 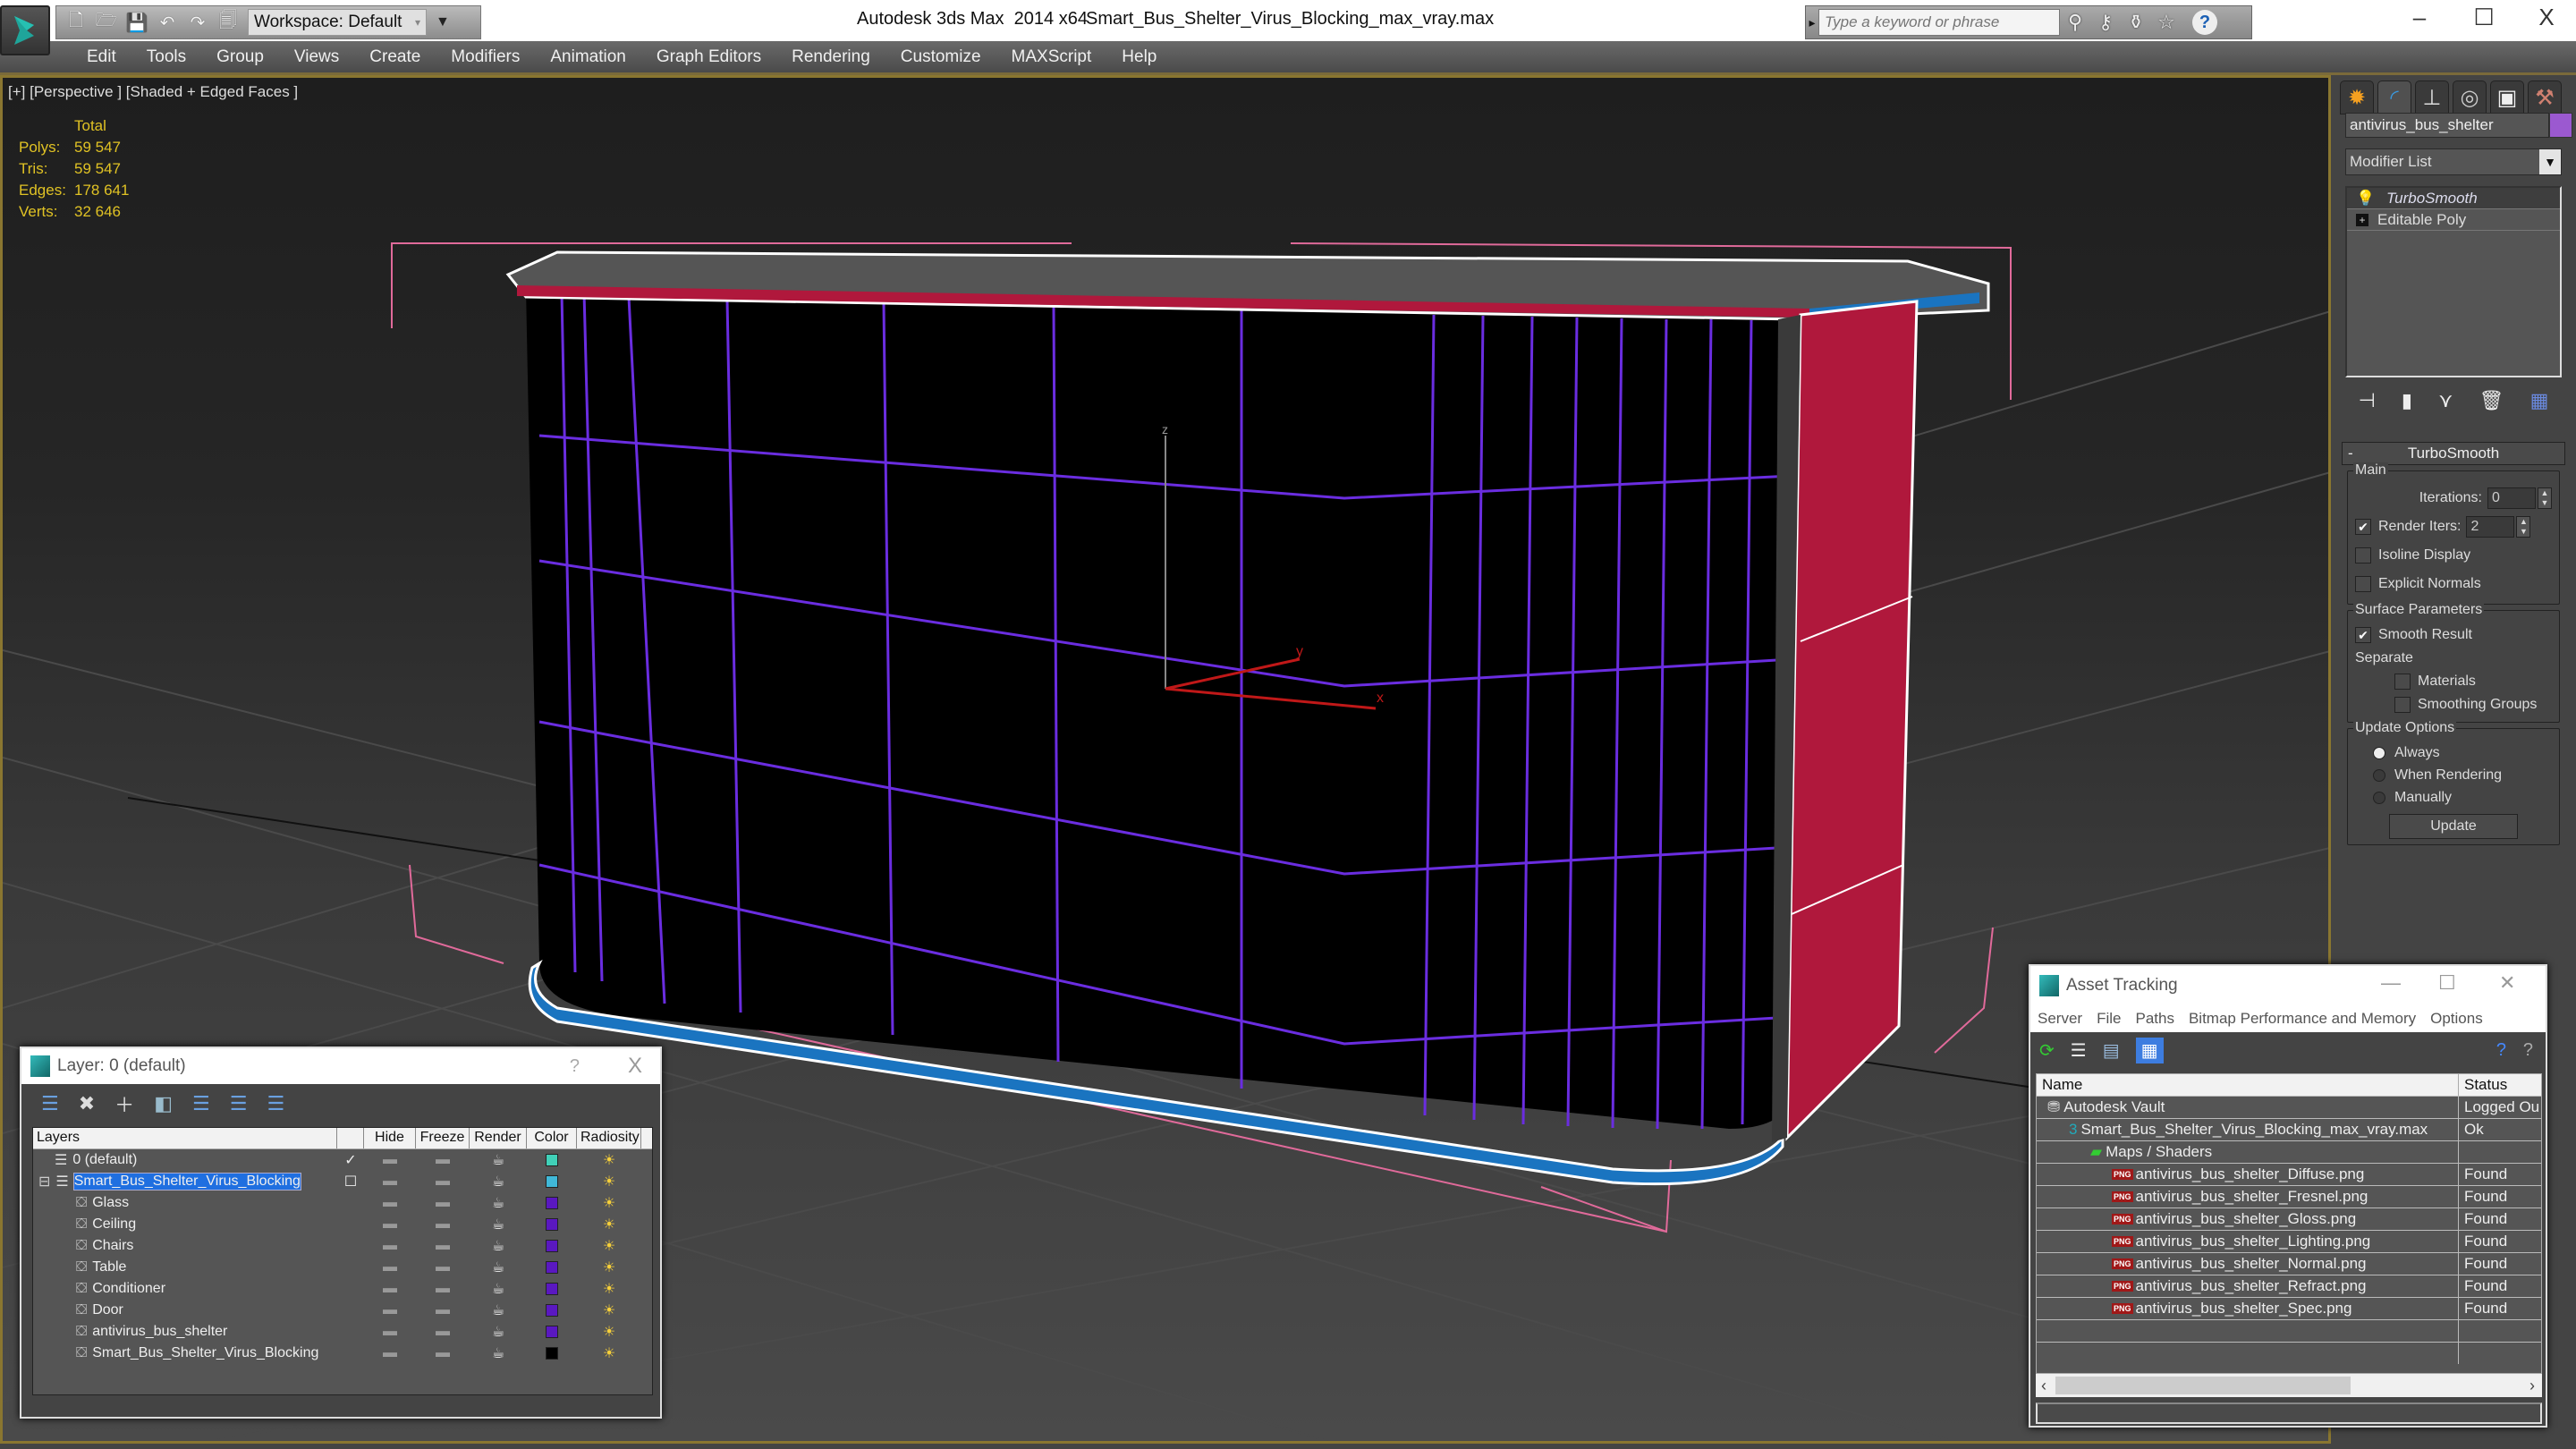 I want to click on asset-row: PNG antivirus_bus_shelter_Normal.png Found, so click(x=2289, y=1263).